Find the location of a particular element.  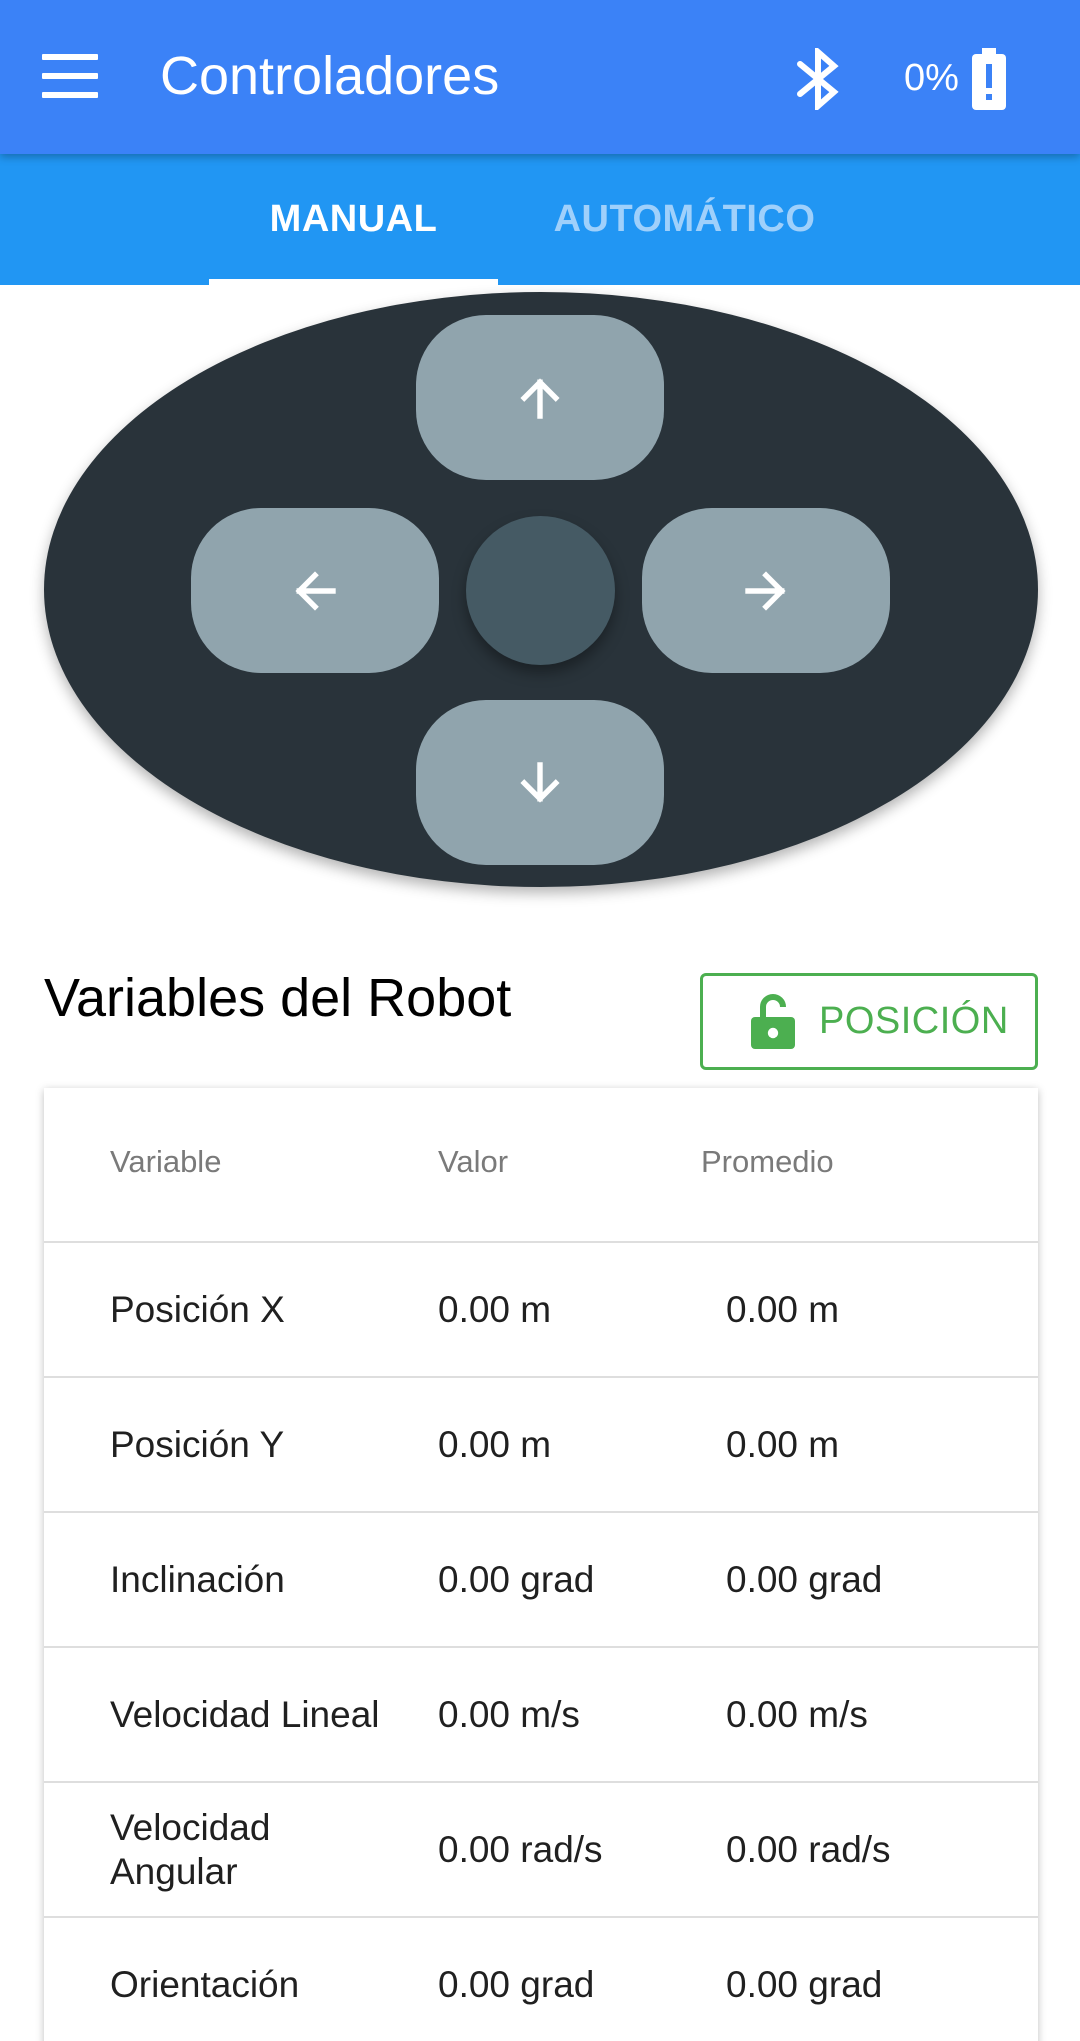

center-stop-button is located at coordinates (540, 590).